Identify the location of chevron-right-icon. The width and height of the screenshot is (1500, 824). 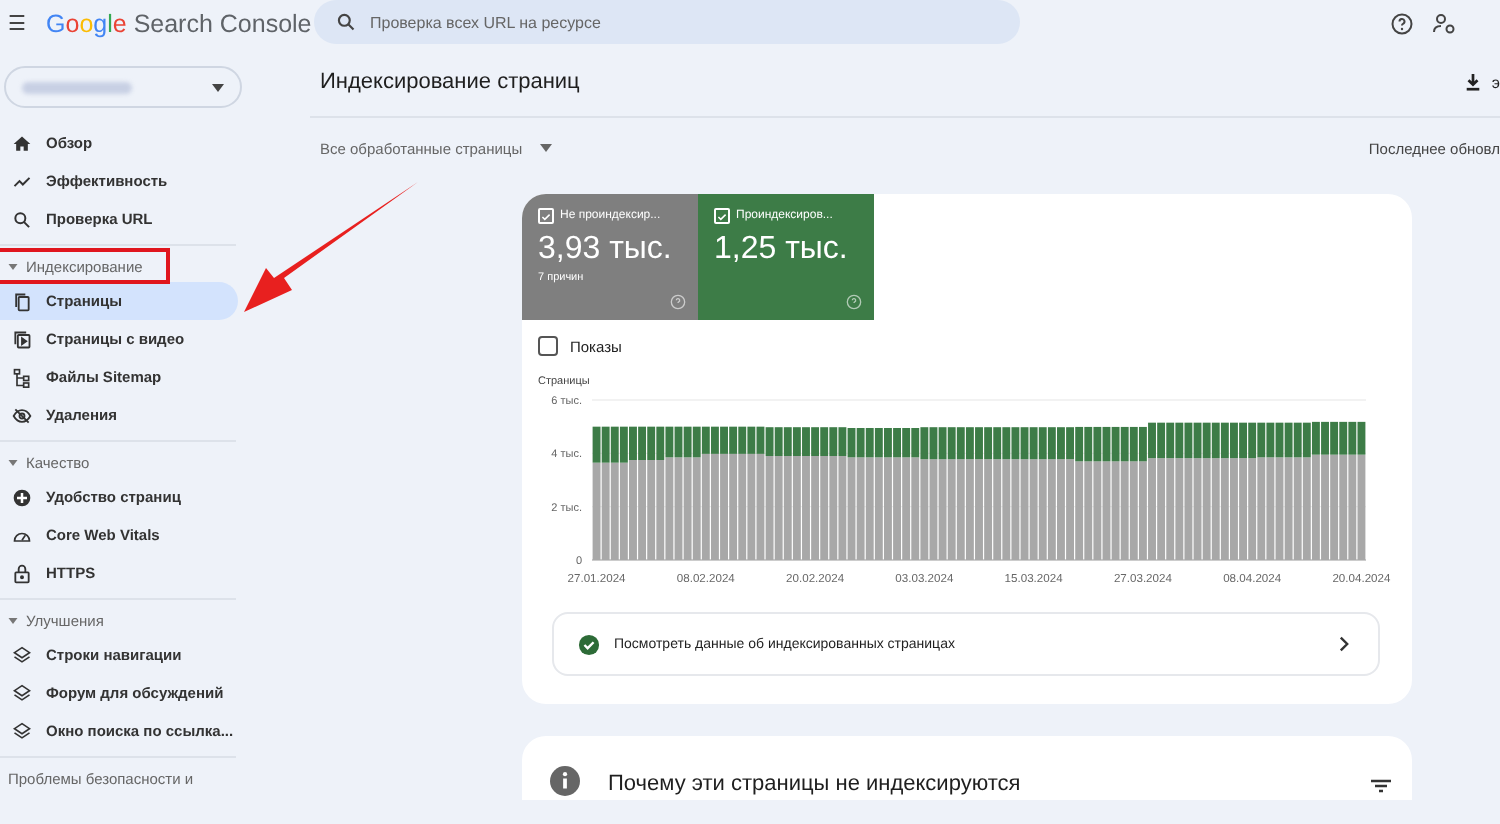
(1344, 644).